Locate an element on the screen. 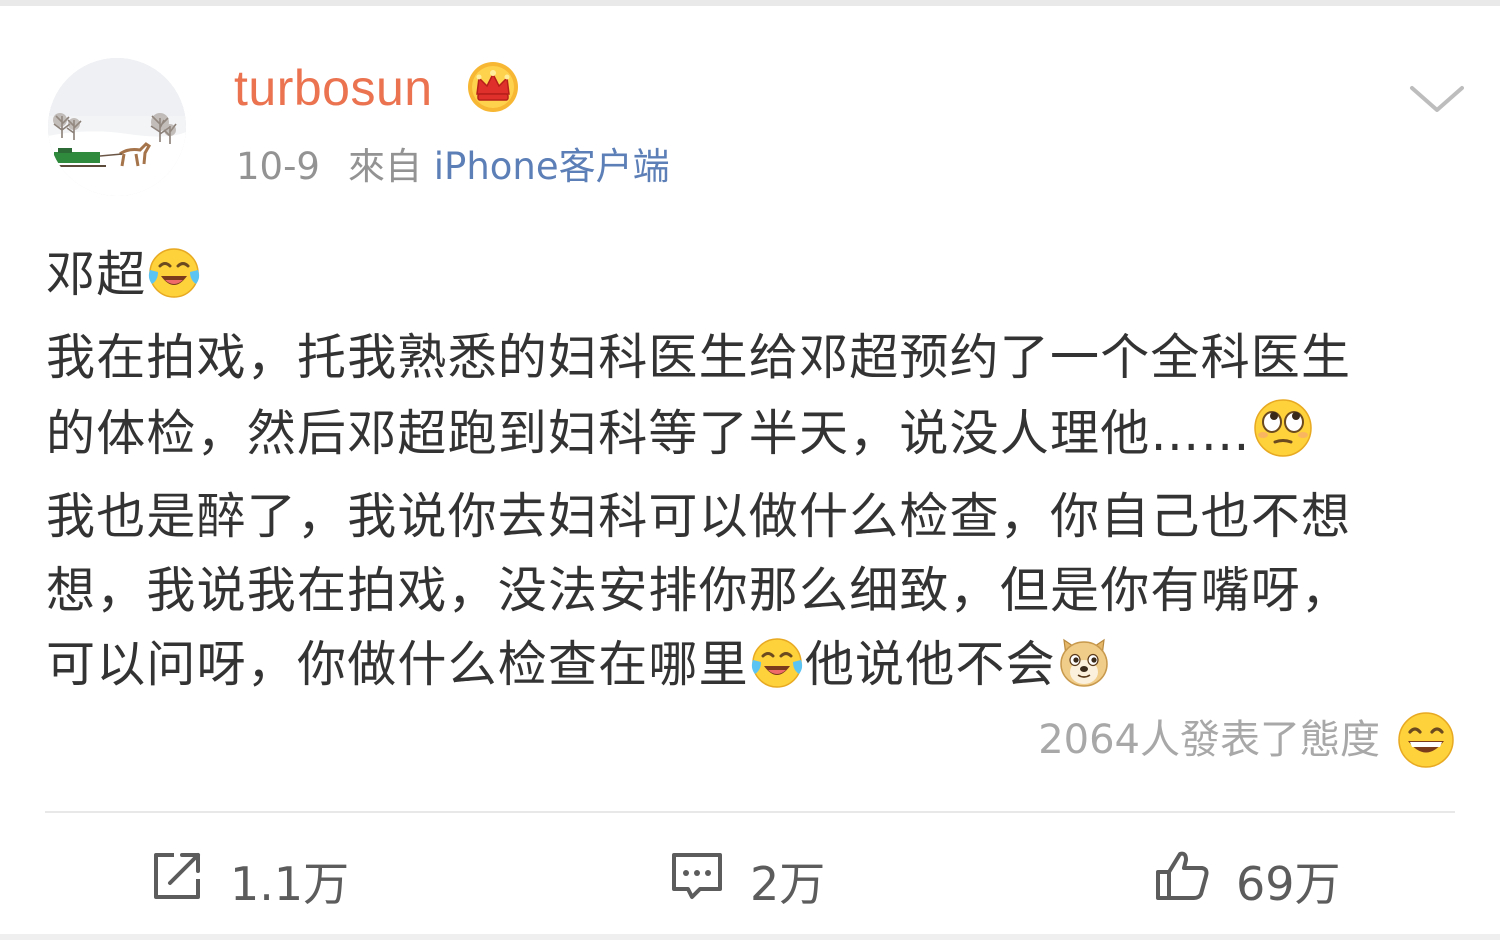  doge-emoji is located at coordinates (1084, 672).